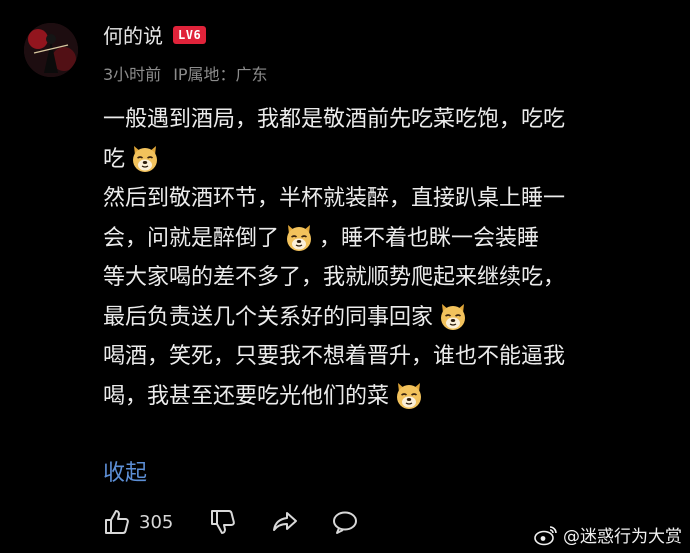 The width and height of the screenshot is (690, 553). I want to click on comment-text-line: 喝酒，笑死，只要我不想着晋升，谁也不能逼我, so click(385, 357).